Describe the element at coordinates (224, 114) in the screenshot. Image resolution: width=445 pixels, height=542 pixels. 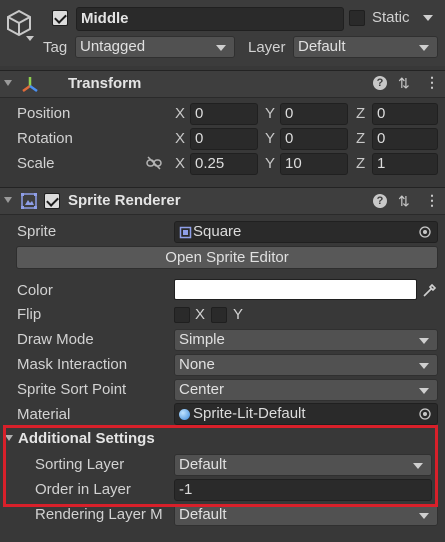
I see `position-x-field: 0` at that location.